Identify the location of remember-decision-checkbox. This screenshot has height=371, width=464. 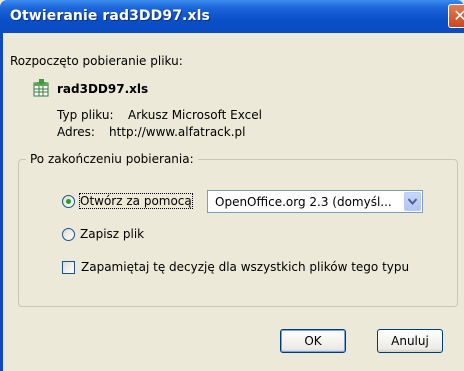
(68, 267).